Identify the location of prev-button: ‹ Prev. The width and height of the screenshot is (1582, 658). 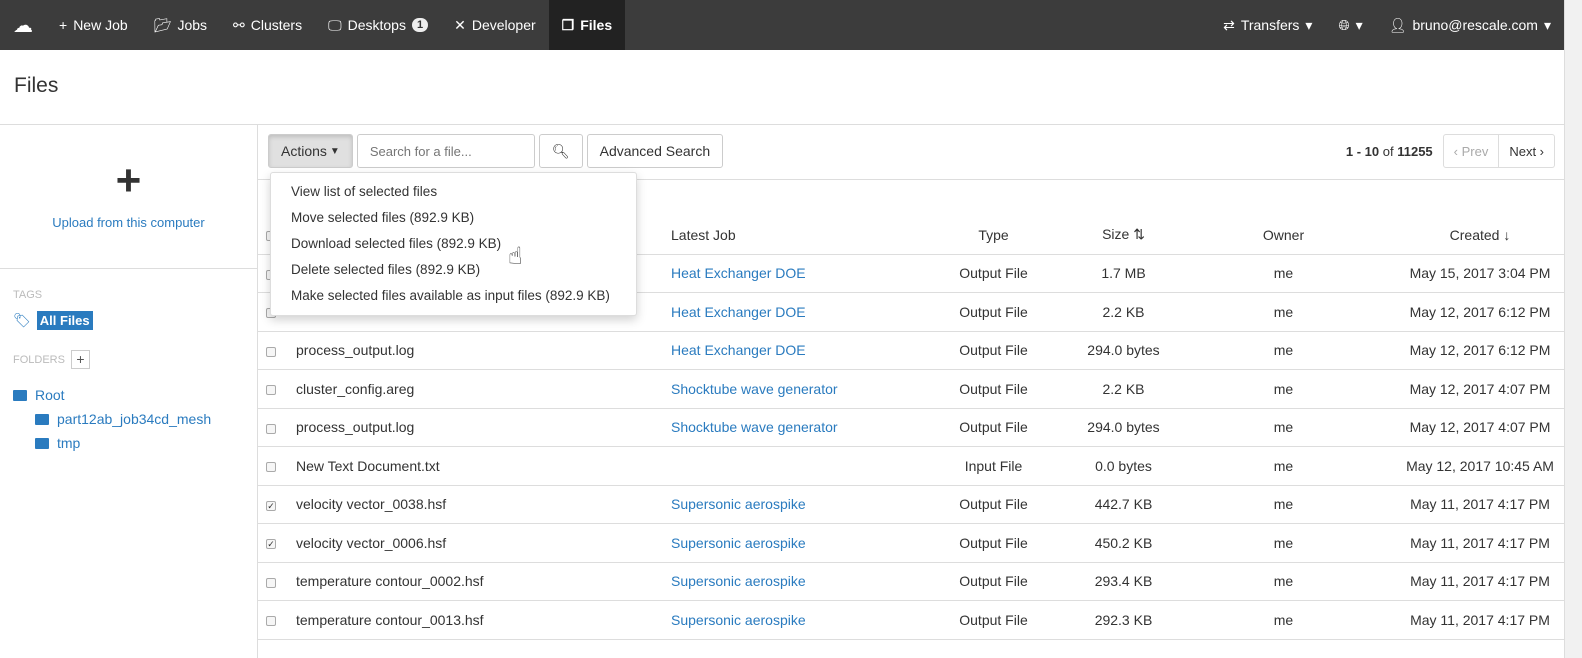
(1471, 151).